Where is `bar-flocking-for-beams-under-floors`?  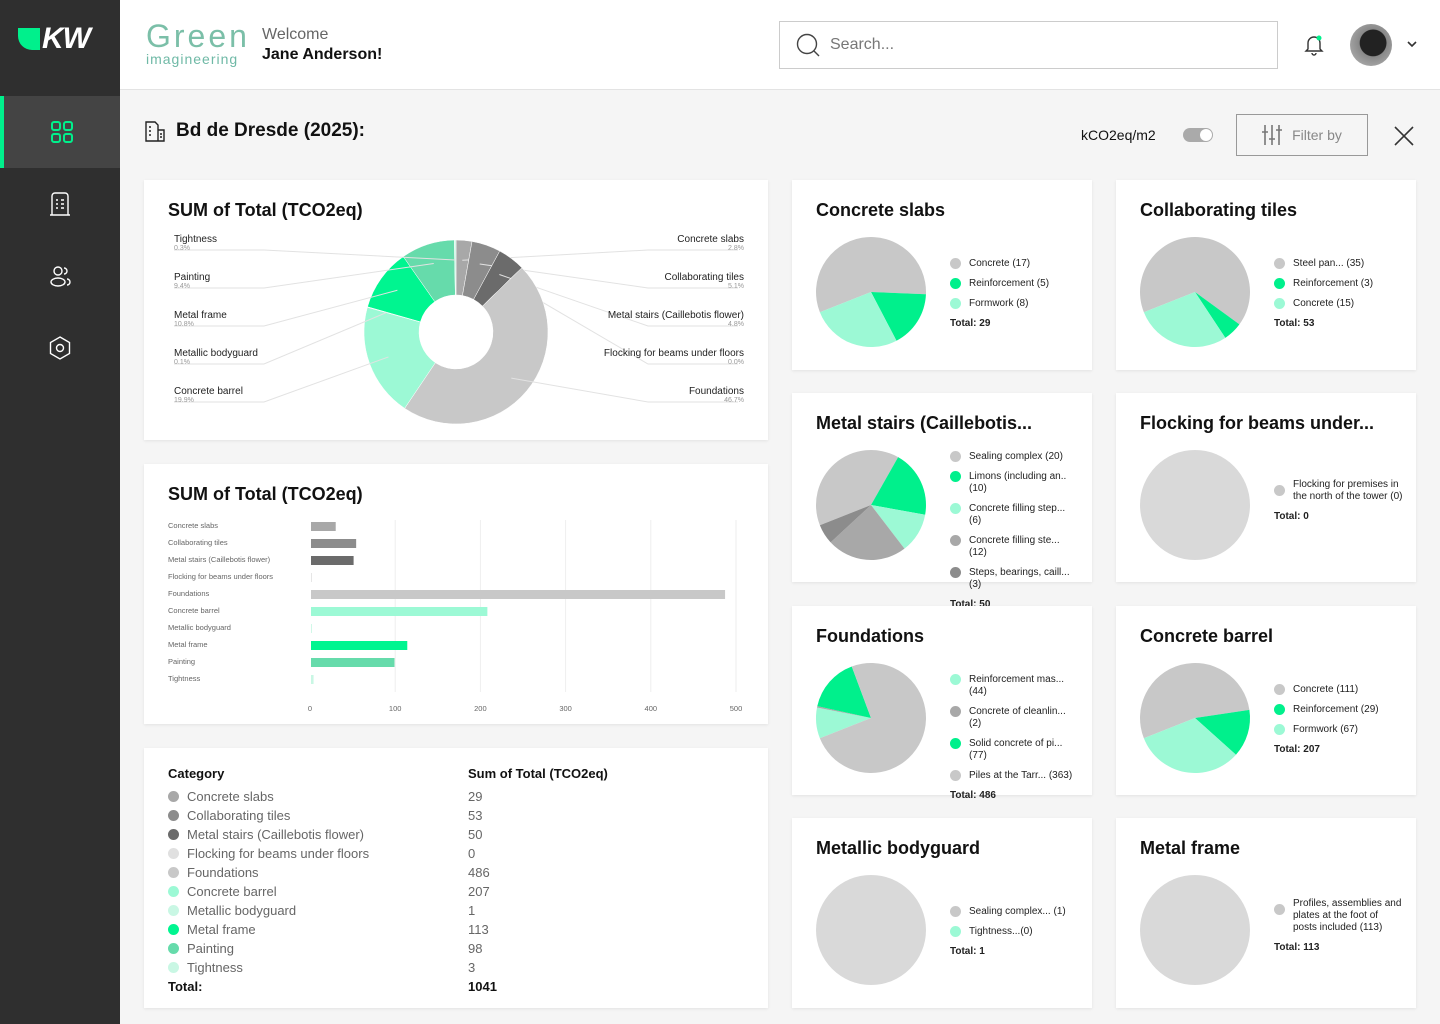
bar-flocking-for-beams-under-floors is located at coordinates (311, 577).